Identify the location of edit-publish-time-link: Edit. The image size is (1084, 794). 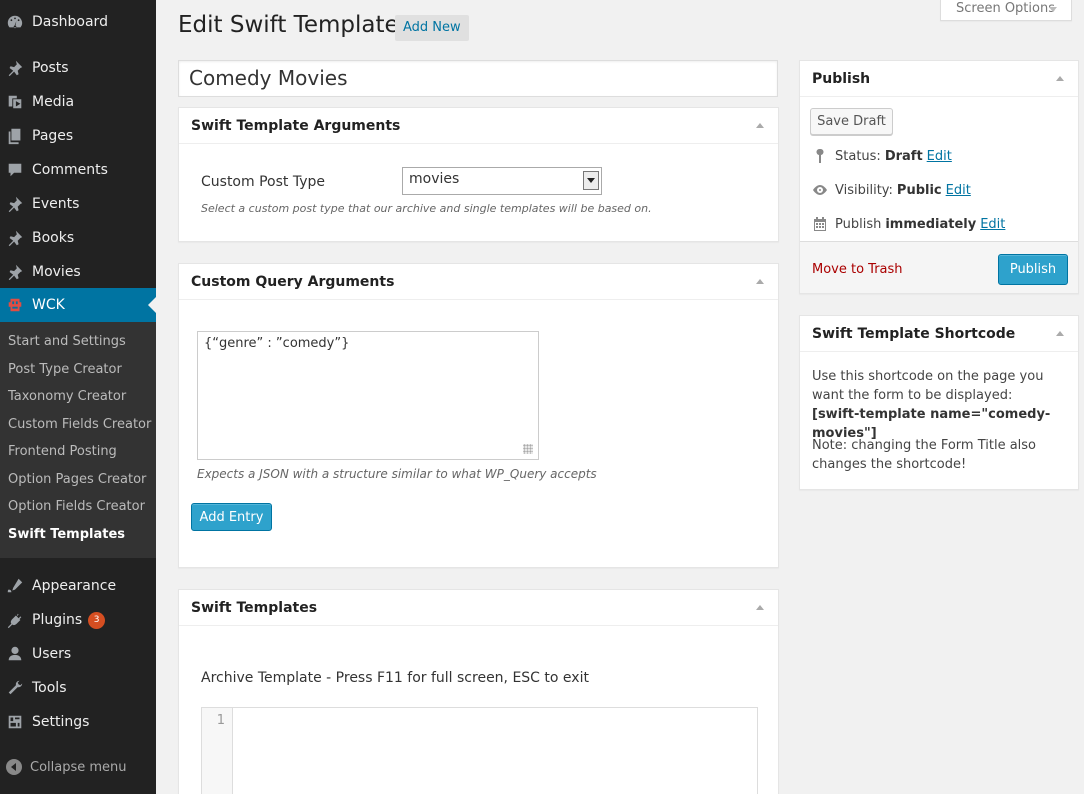
(992, 224).